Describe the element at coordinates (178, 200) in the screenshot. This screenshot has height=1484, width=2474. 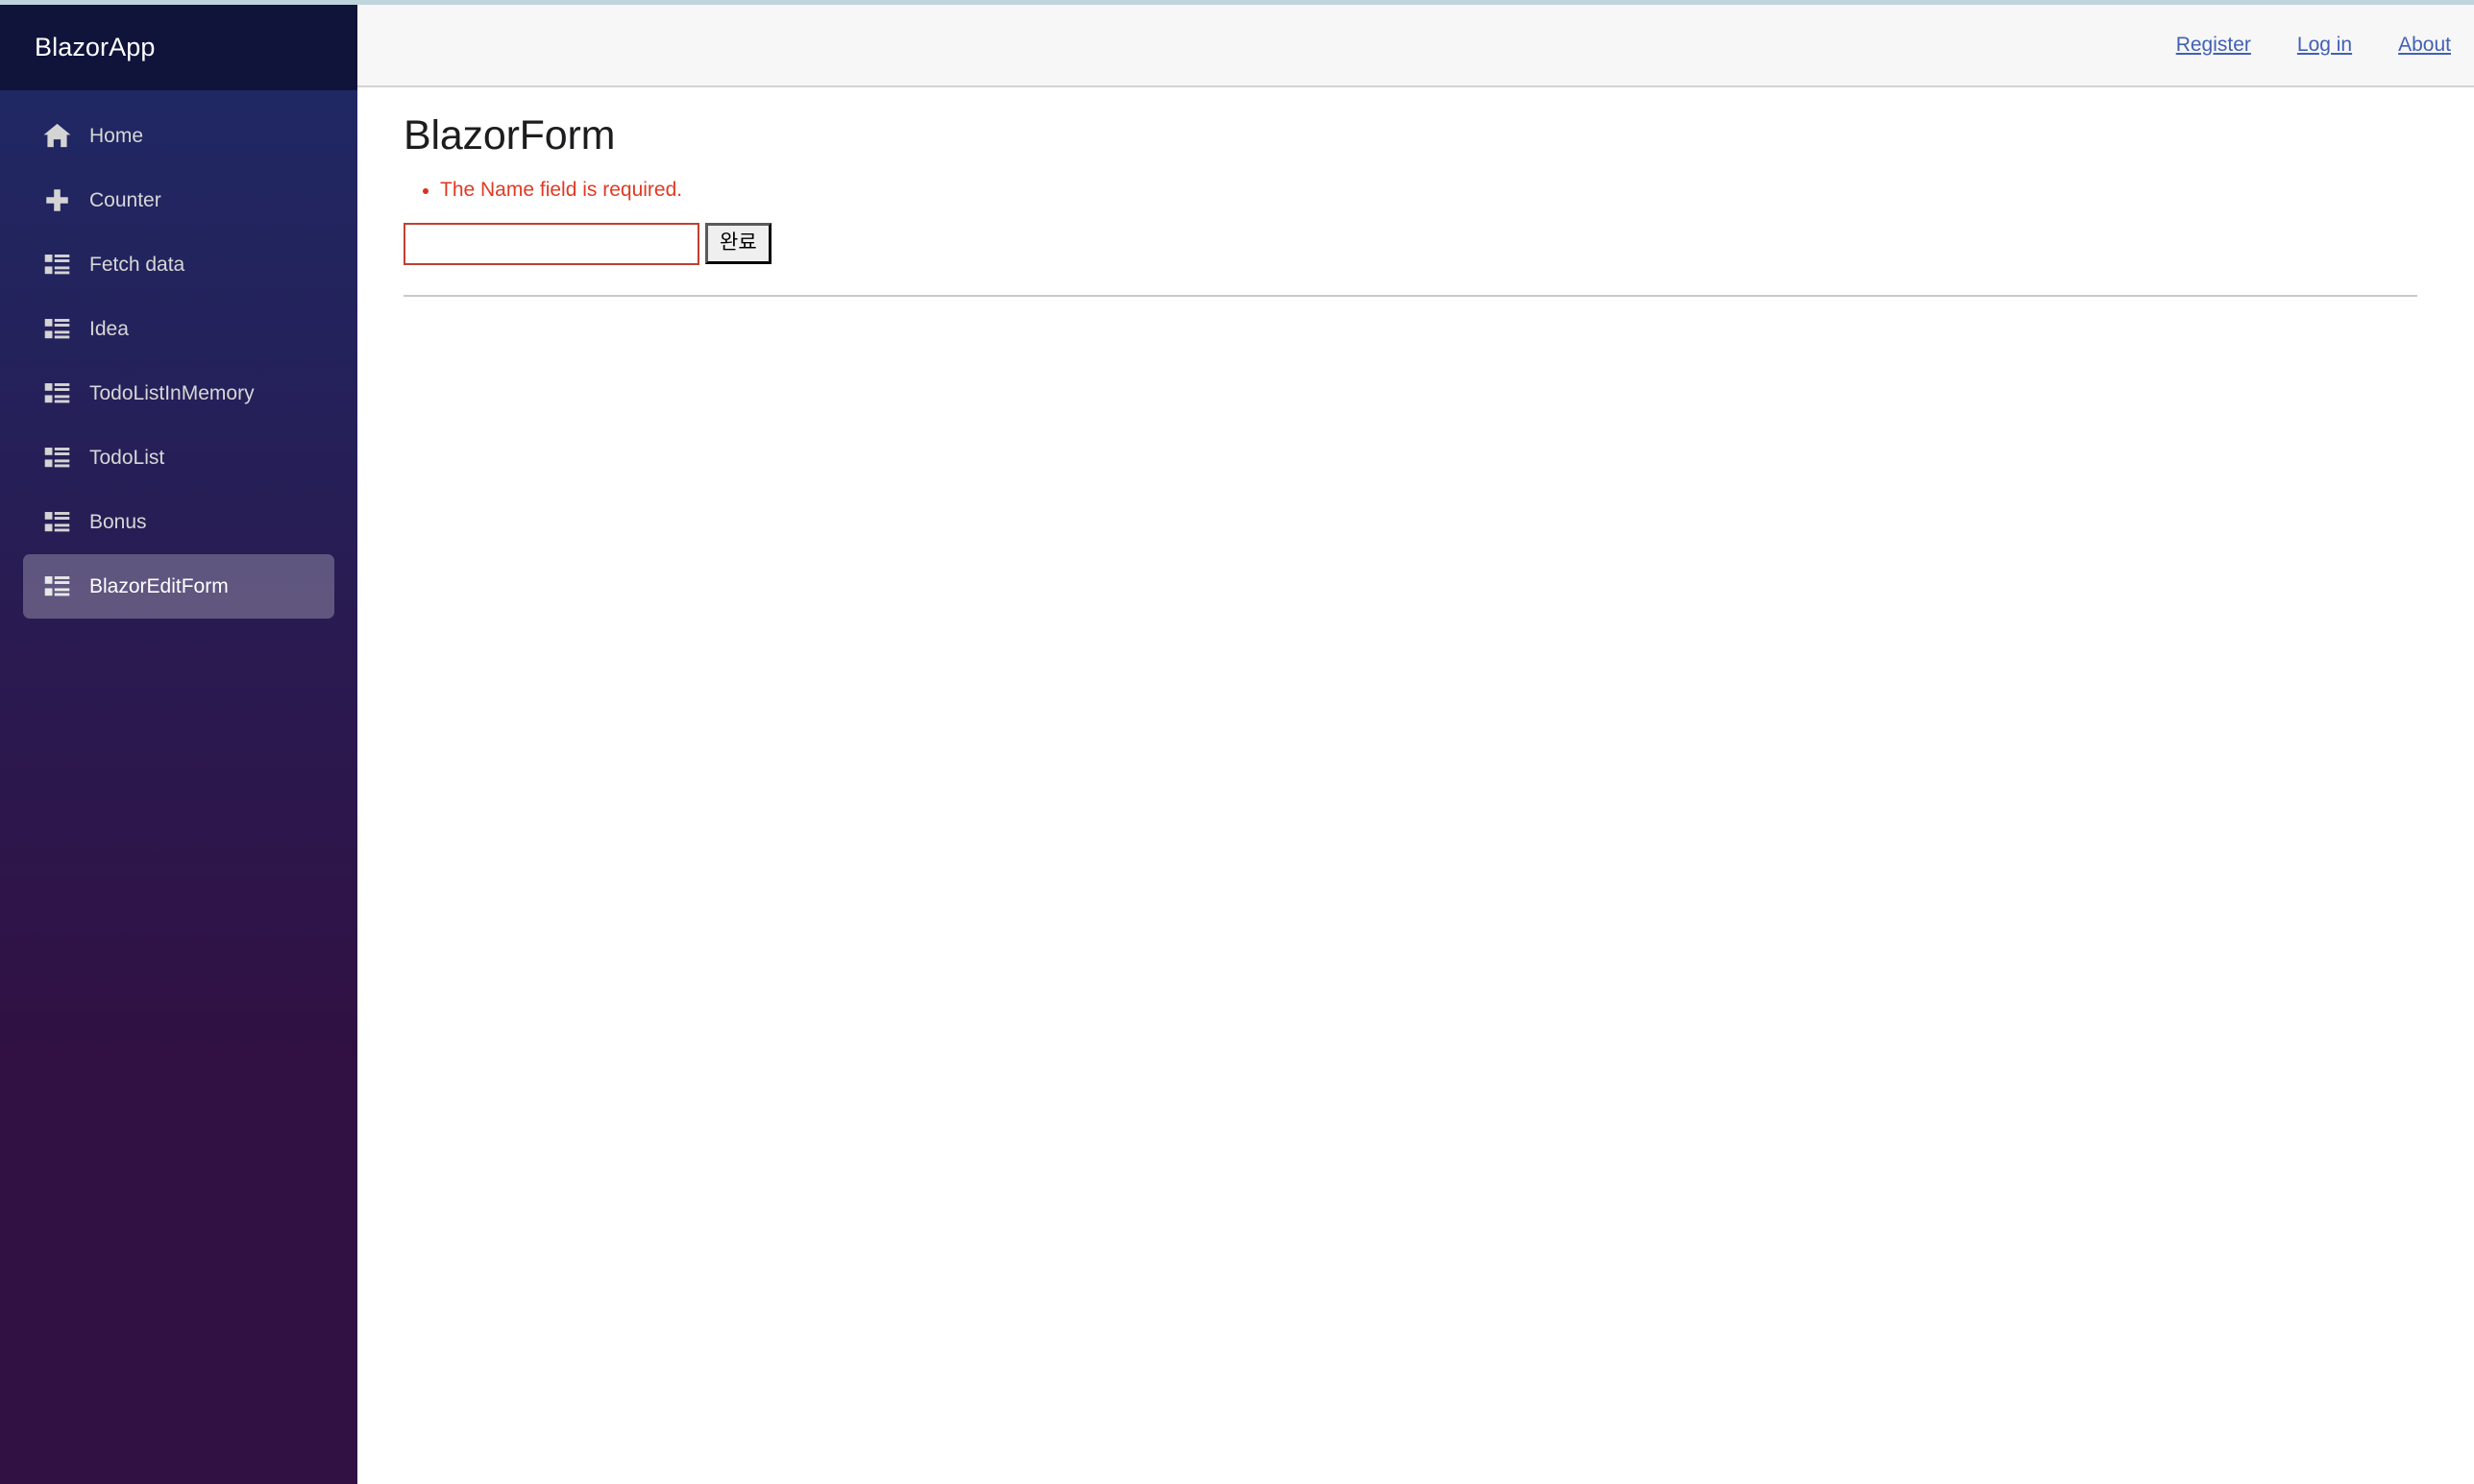
I see `sidebar-item-counter: Counter` at that location.